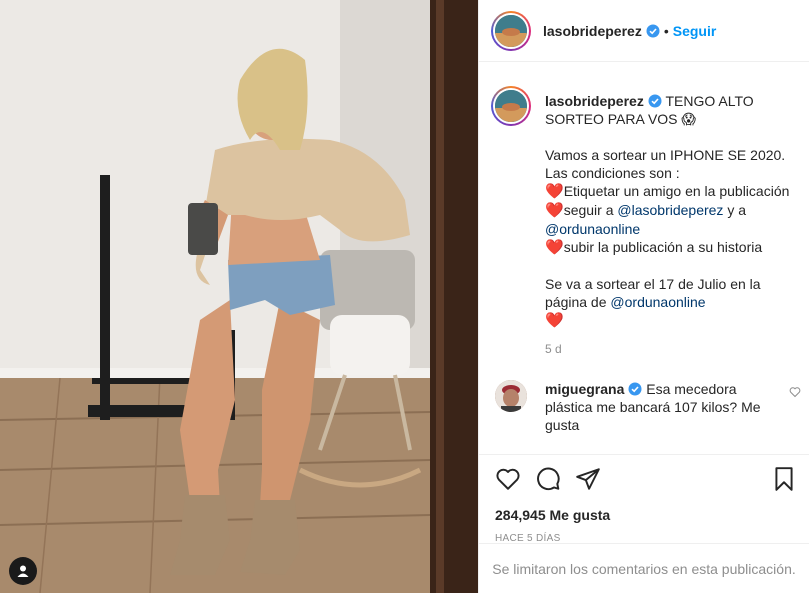 This screenshot has width=809, height=593. I want to click on action-icons, so click(646, 479).